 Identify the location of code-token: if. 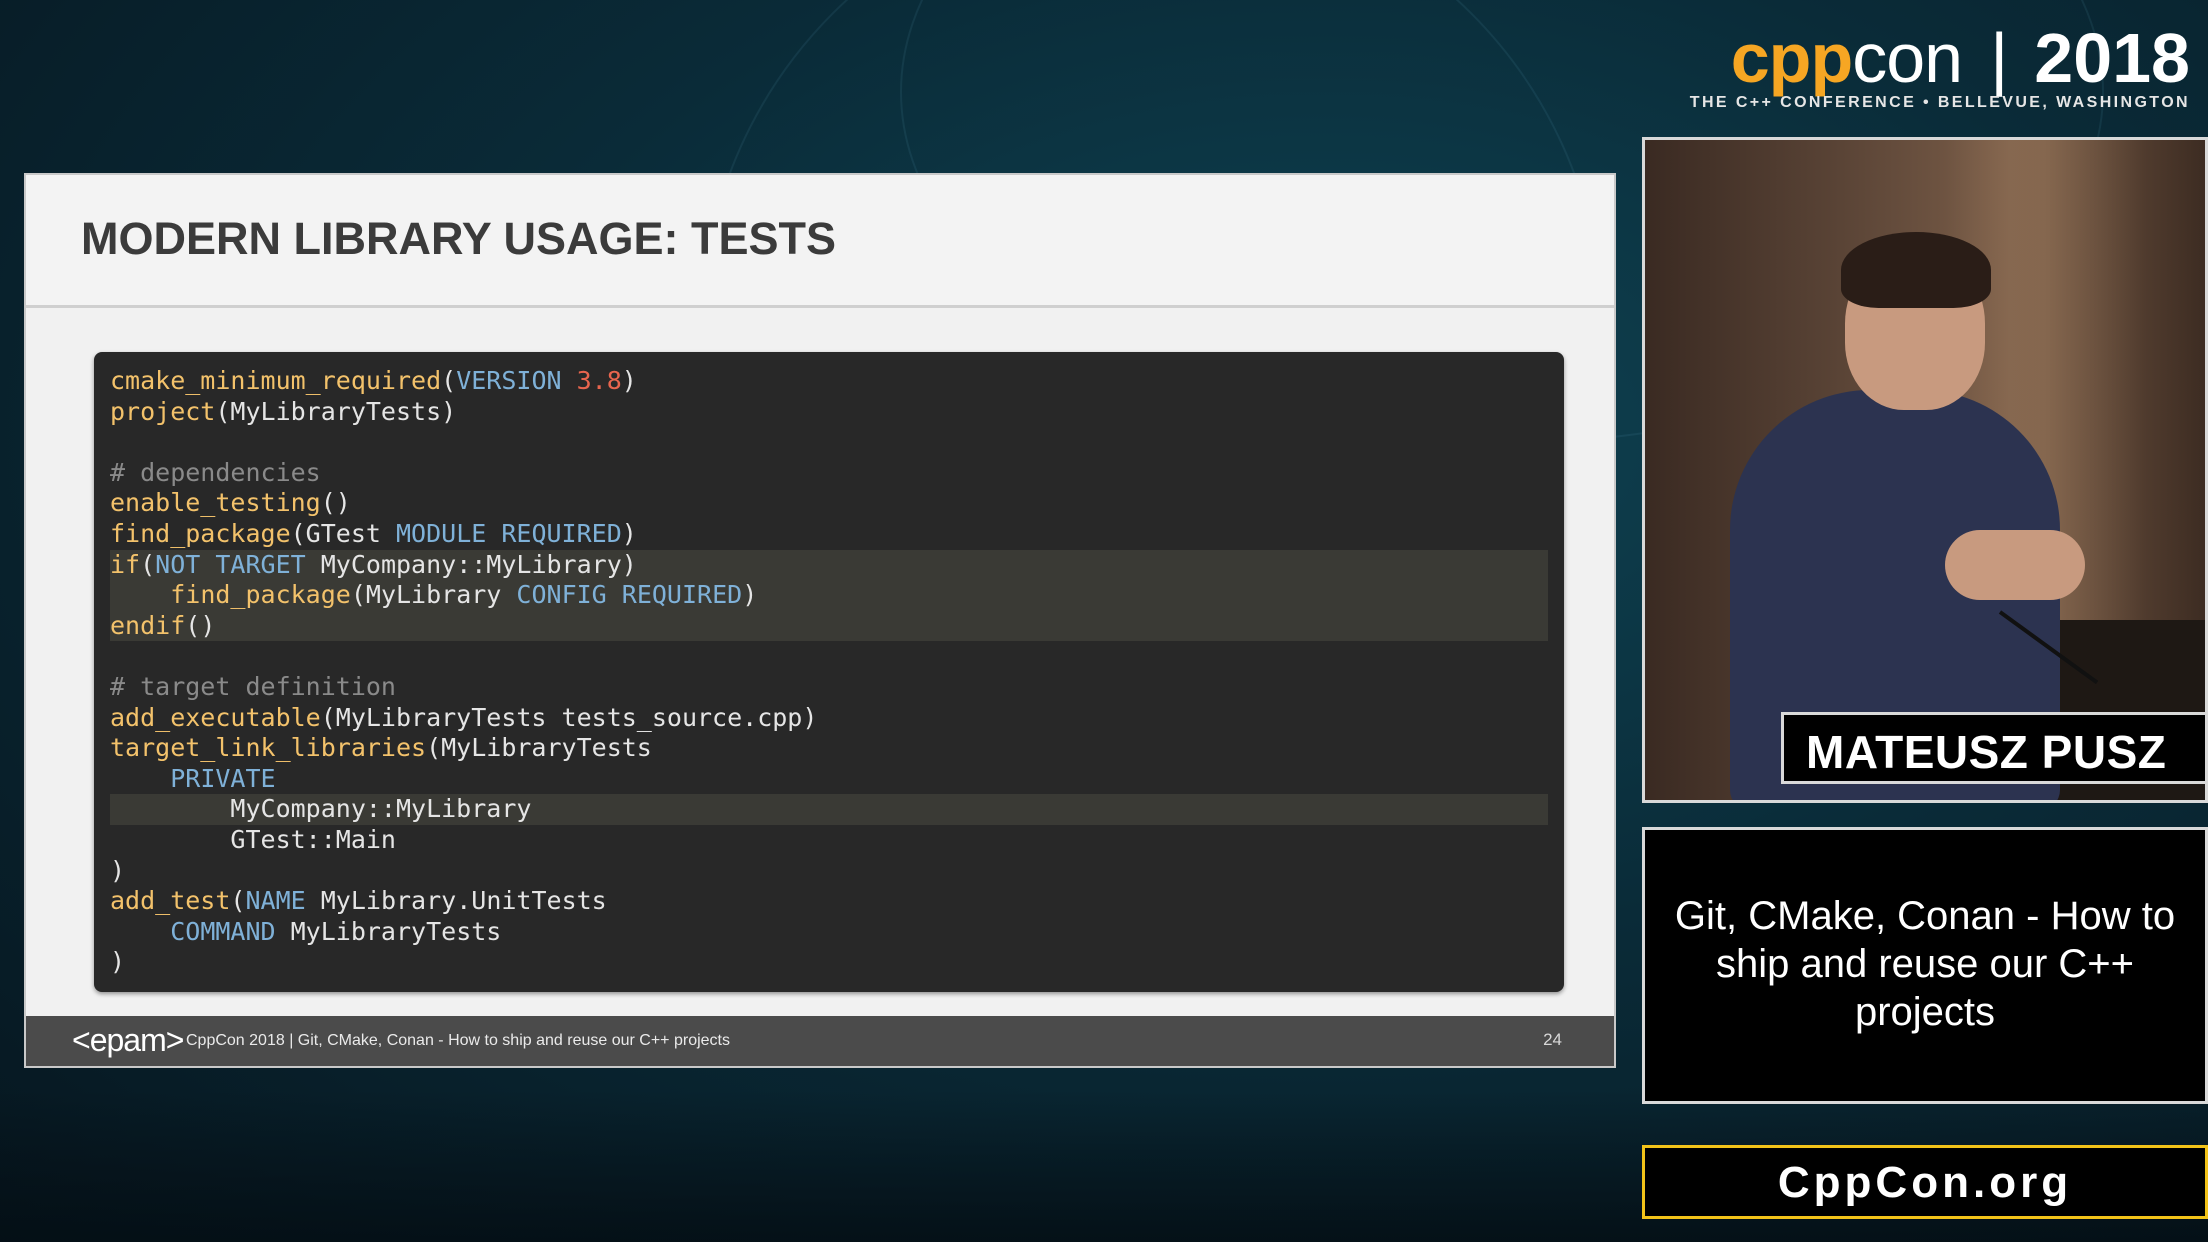
(125, 564).